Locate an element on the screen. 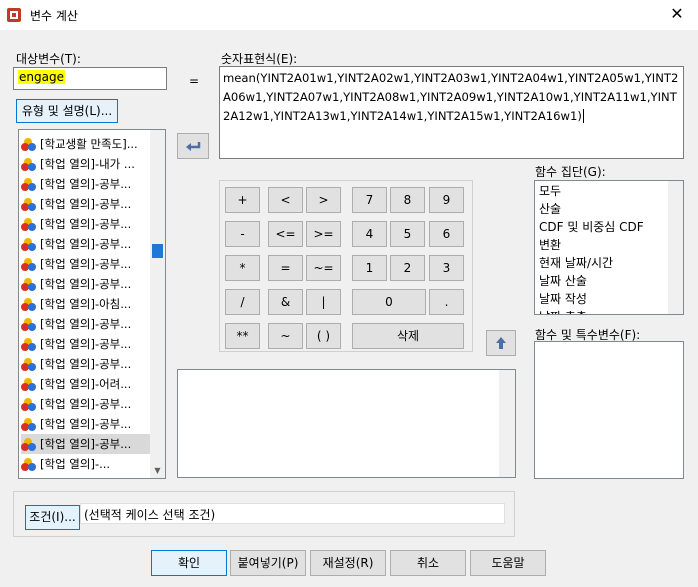  function-group-item: 날짜 작성 is located at coordinates (563, 298).